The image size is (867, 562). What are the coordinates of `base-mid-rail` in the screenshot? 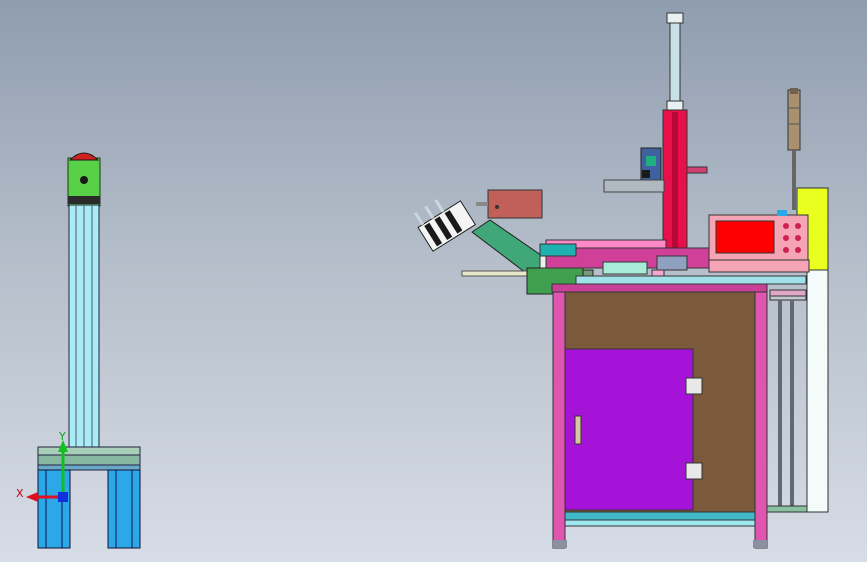 It's located at (89, 460).